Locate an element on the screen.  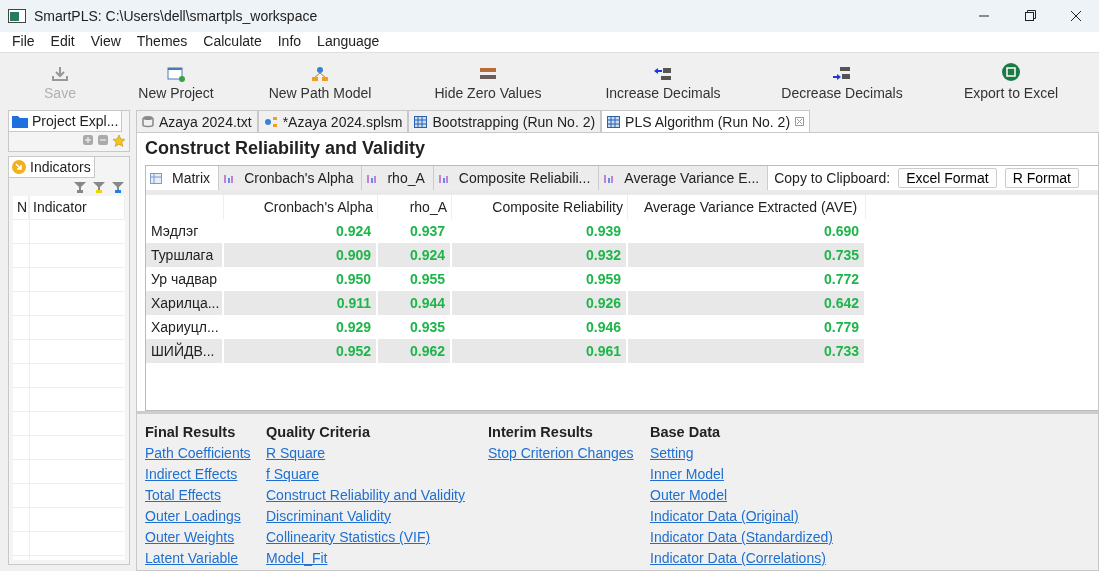
result-link: R Square is located at coordinates (377, 452).